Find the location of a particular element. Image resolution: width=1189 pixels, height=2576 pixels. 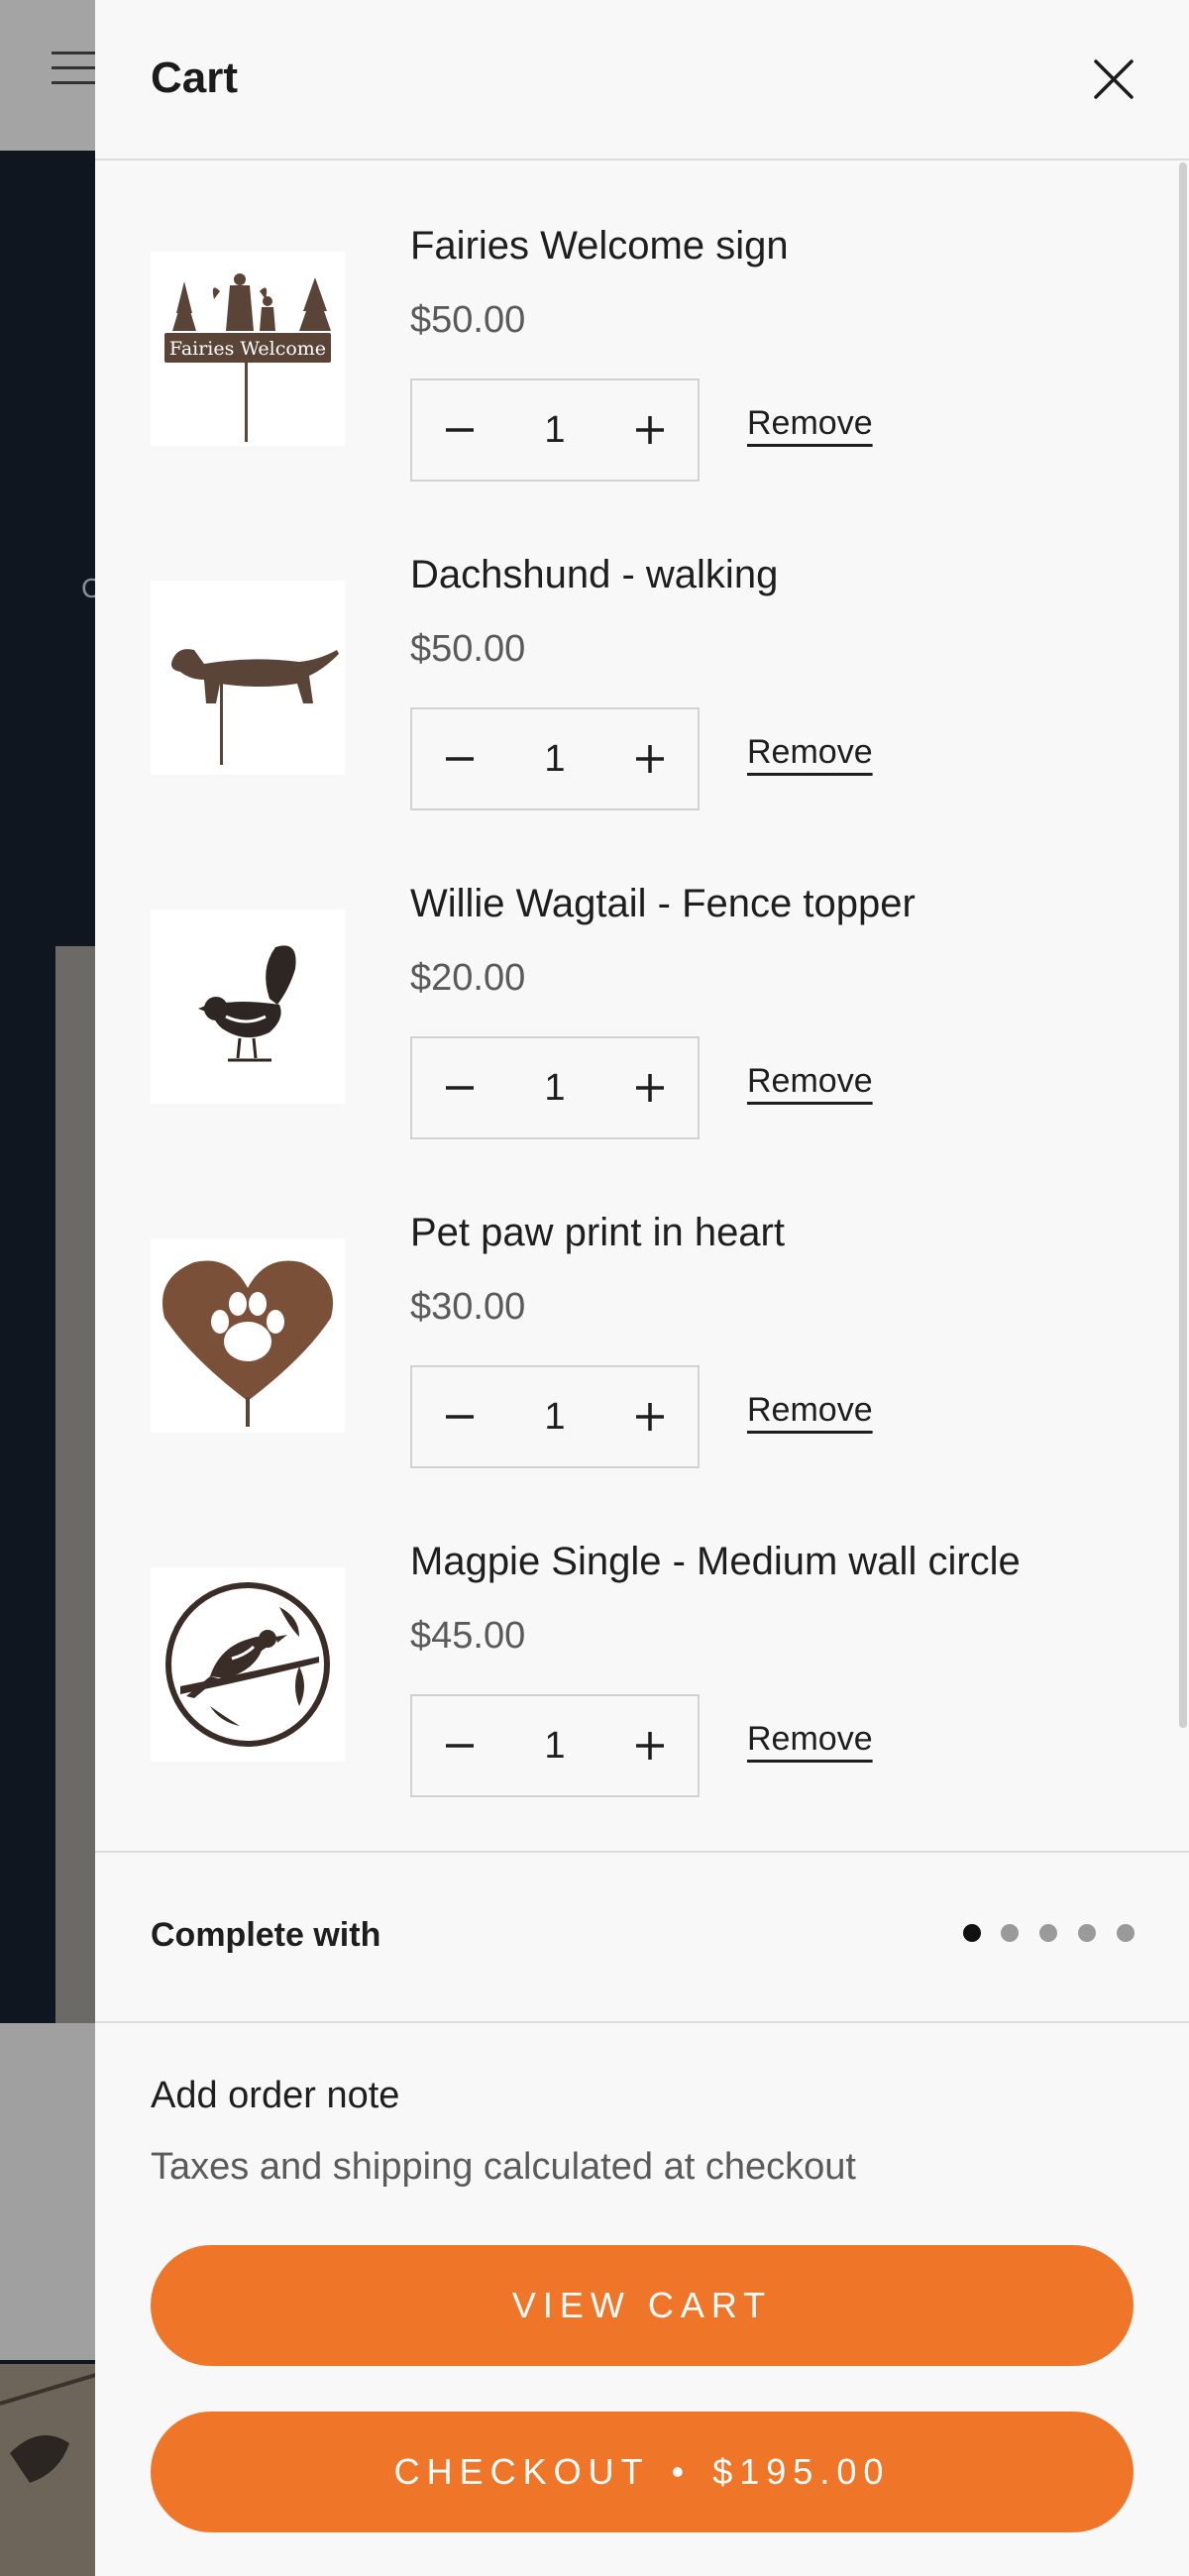

item-price: $30.00 is located at coordinates (468, 1307).